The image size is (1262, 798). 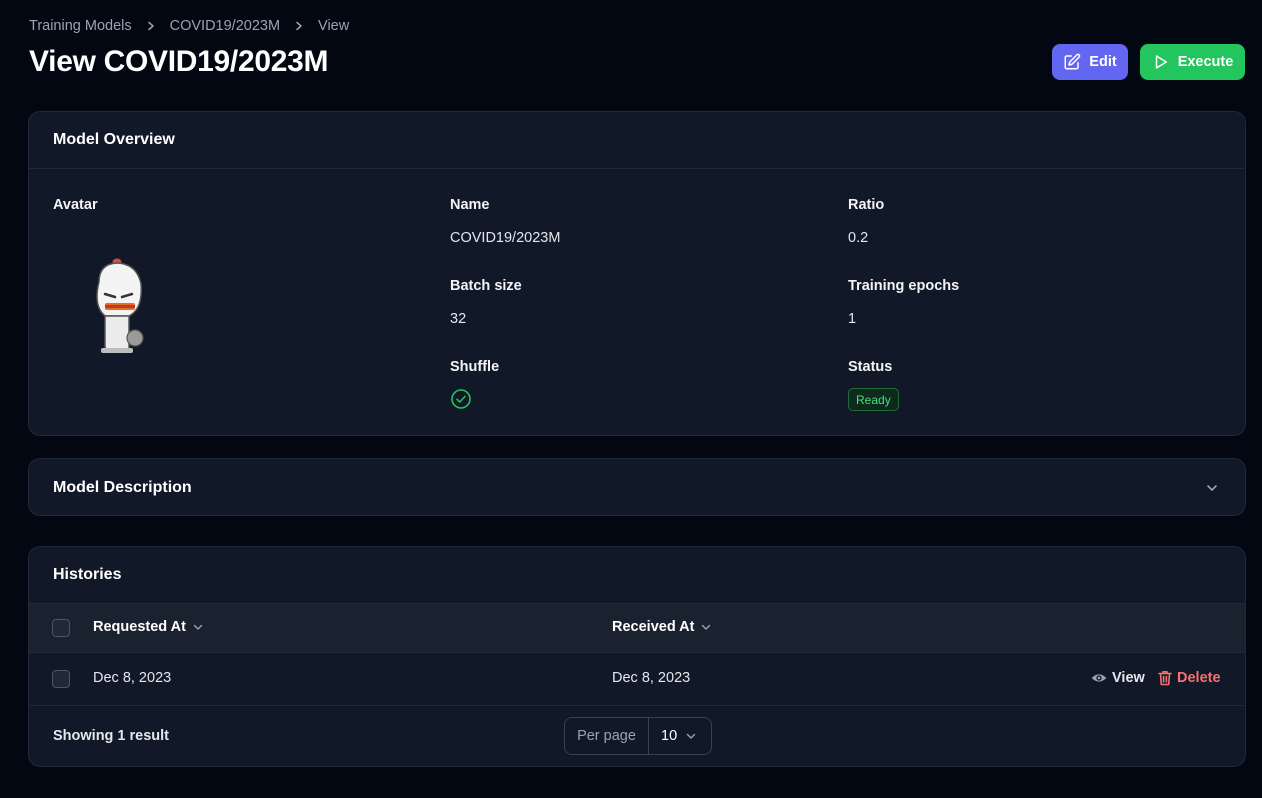 I want to click on table-row: Dec 8, 2023 Dec 8, 2023 View Delete, so click(x=637, y=679).